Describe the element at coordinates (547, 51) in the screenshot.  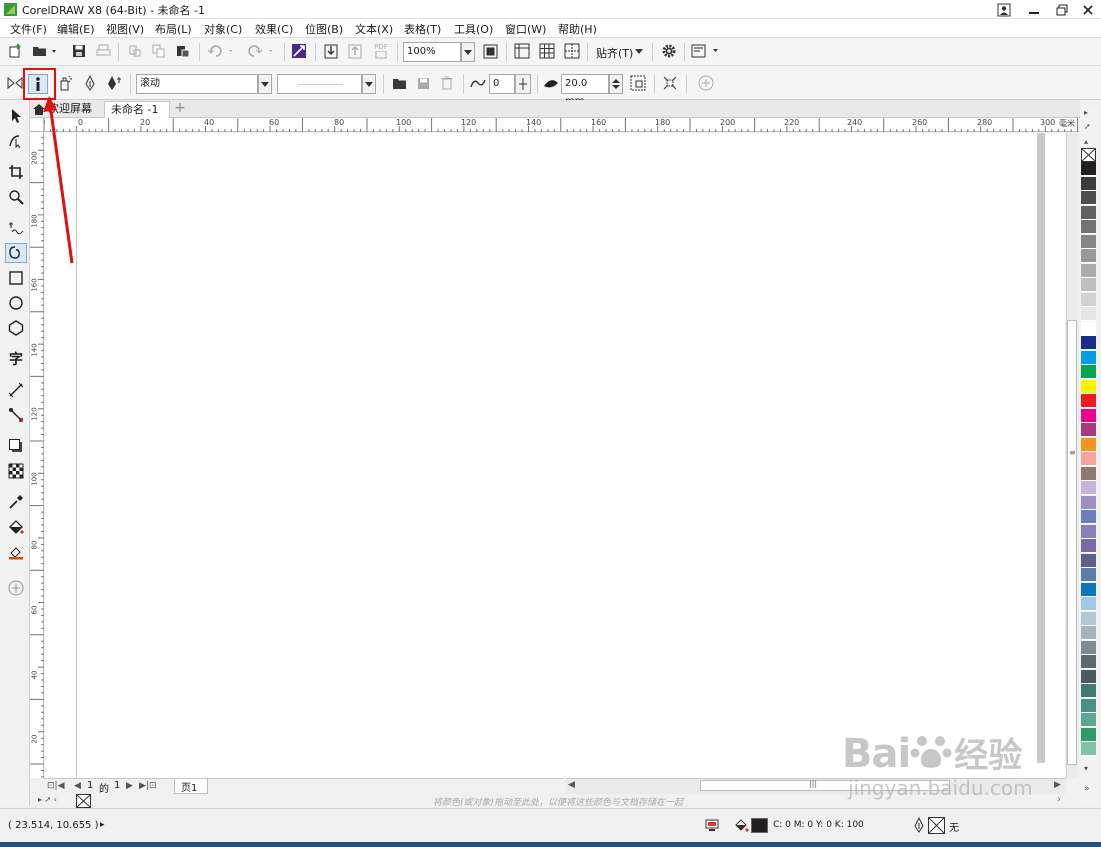
I see `show-grid-icon` at that location.